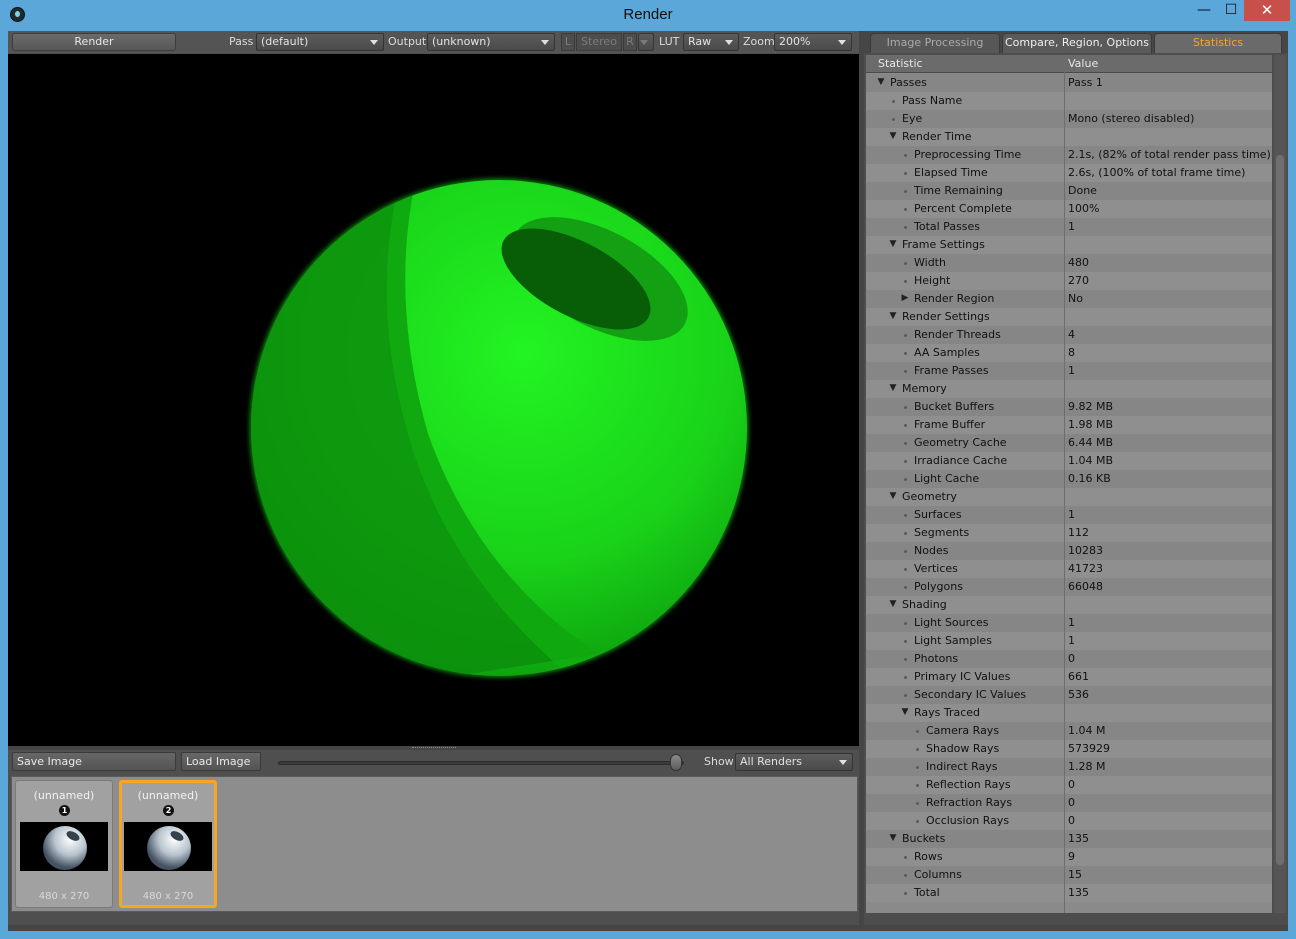  Describe the element at coordinates (1069, 803) in the screenshot. I see `table-row: Refraction Rays 0` at that location.